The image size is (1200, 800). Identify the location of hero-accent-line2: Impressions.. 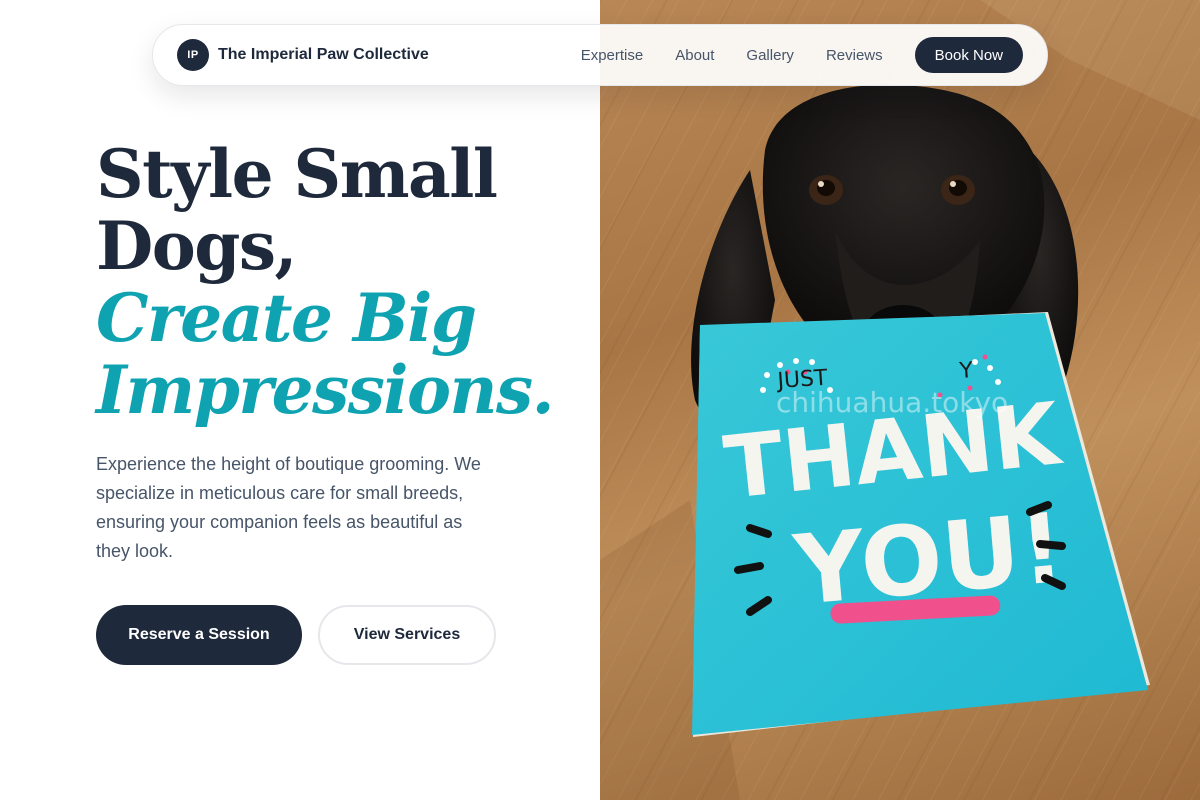
(325, 390).